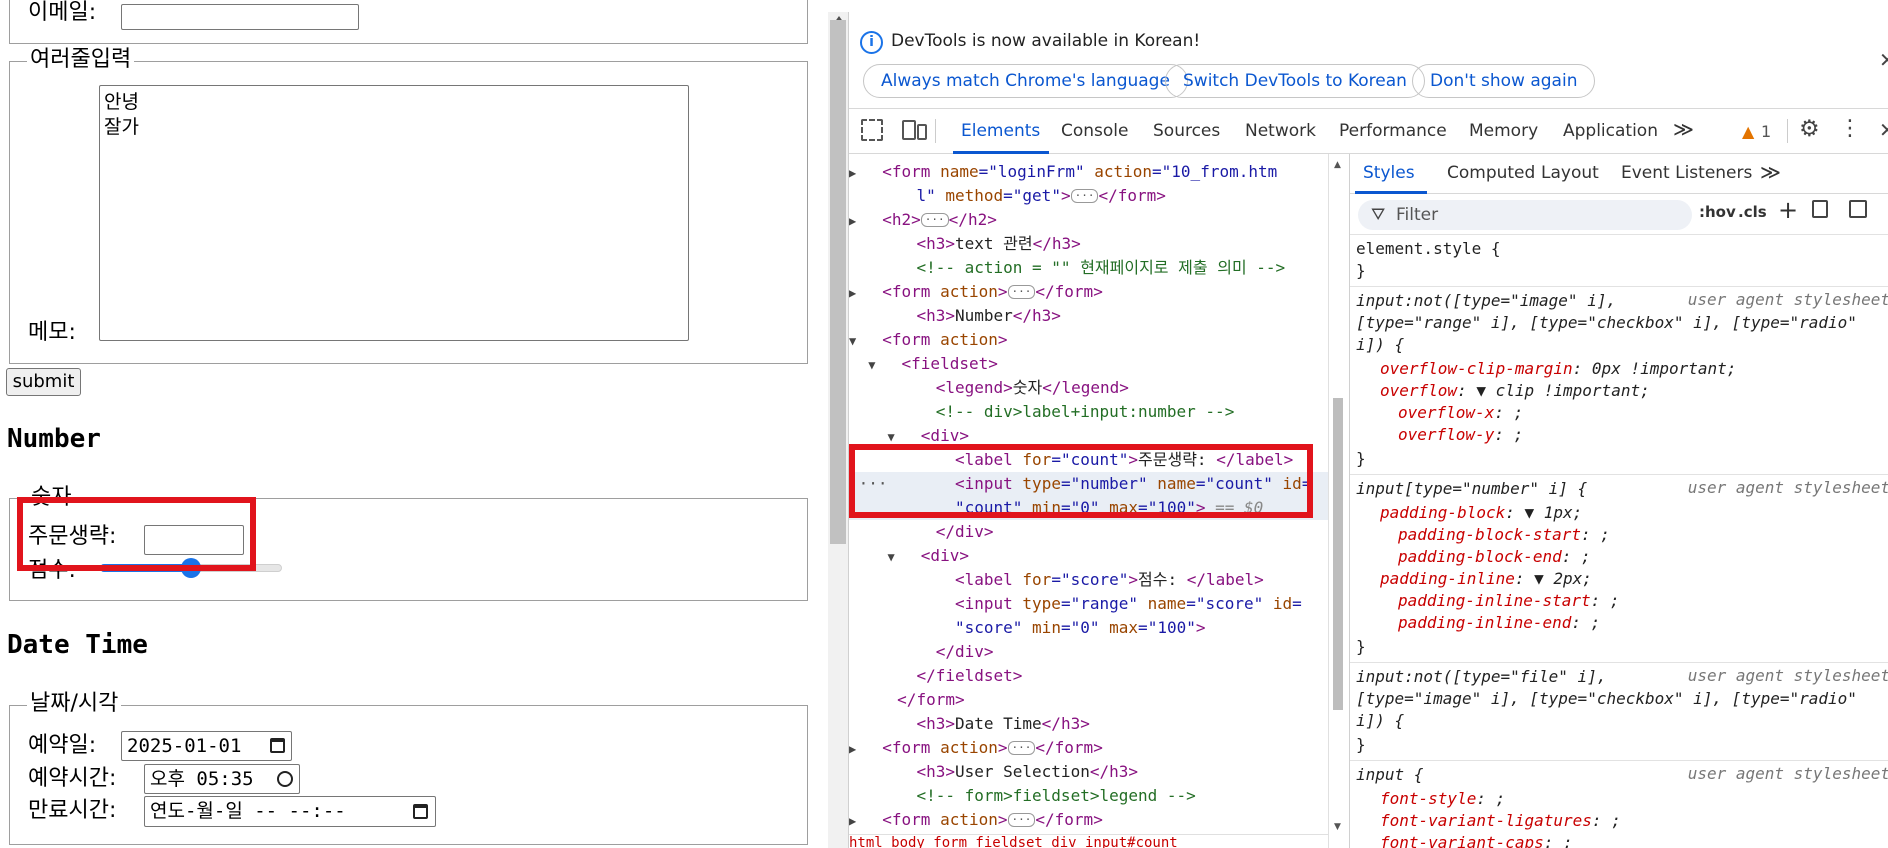 Image resolution: width=1888 pixels, height=848 pixels. I want to click on style-decl: font-variant-ligatures: ;, so click(1500, 821).